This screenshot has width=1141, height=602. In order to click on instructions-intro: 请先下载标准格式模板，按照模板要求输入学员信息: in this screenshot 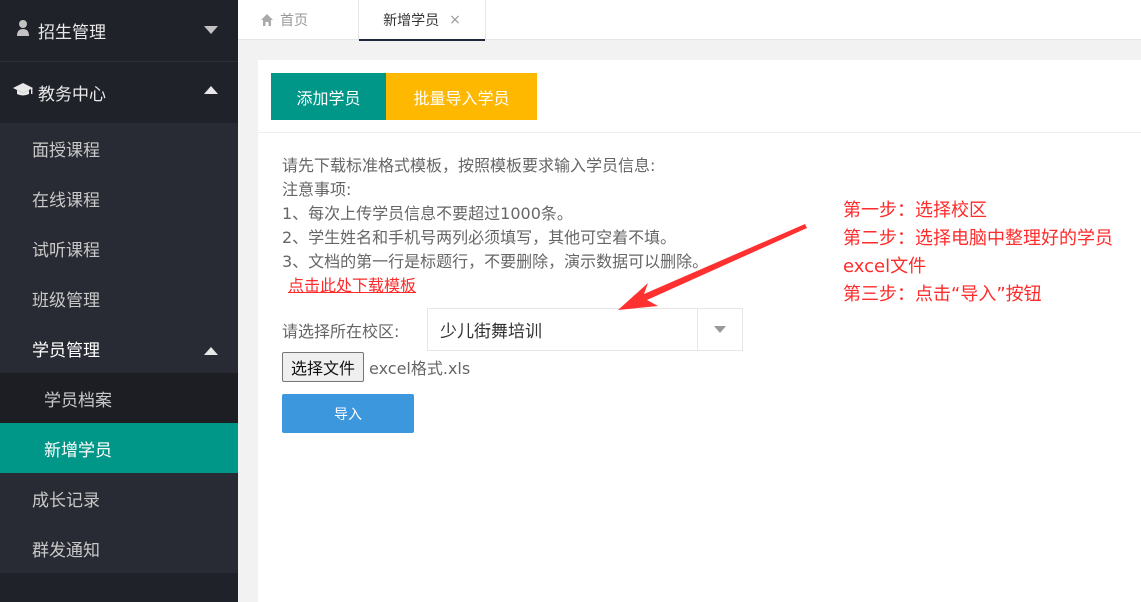, I will do `click(469, 165)`.